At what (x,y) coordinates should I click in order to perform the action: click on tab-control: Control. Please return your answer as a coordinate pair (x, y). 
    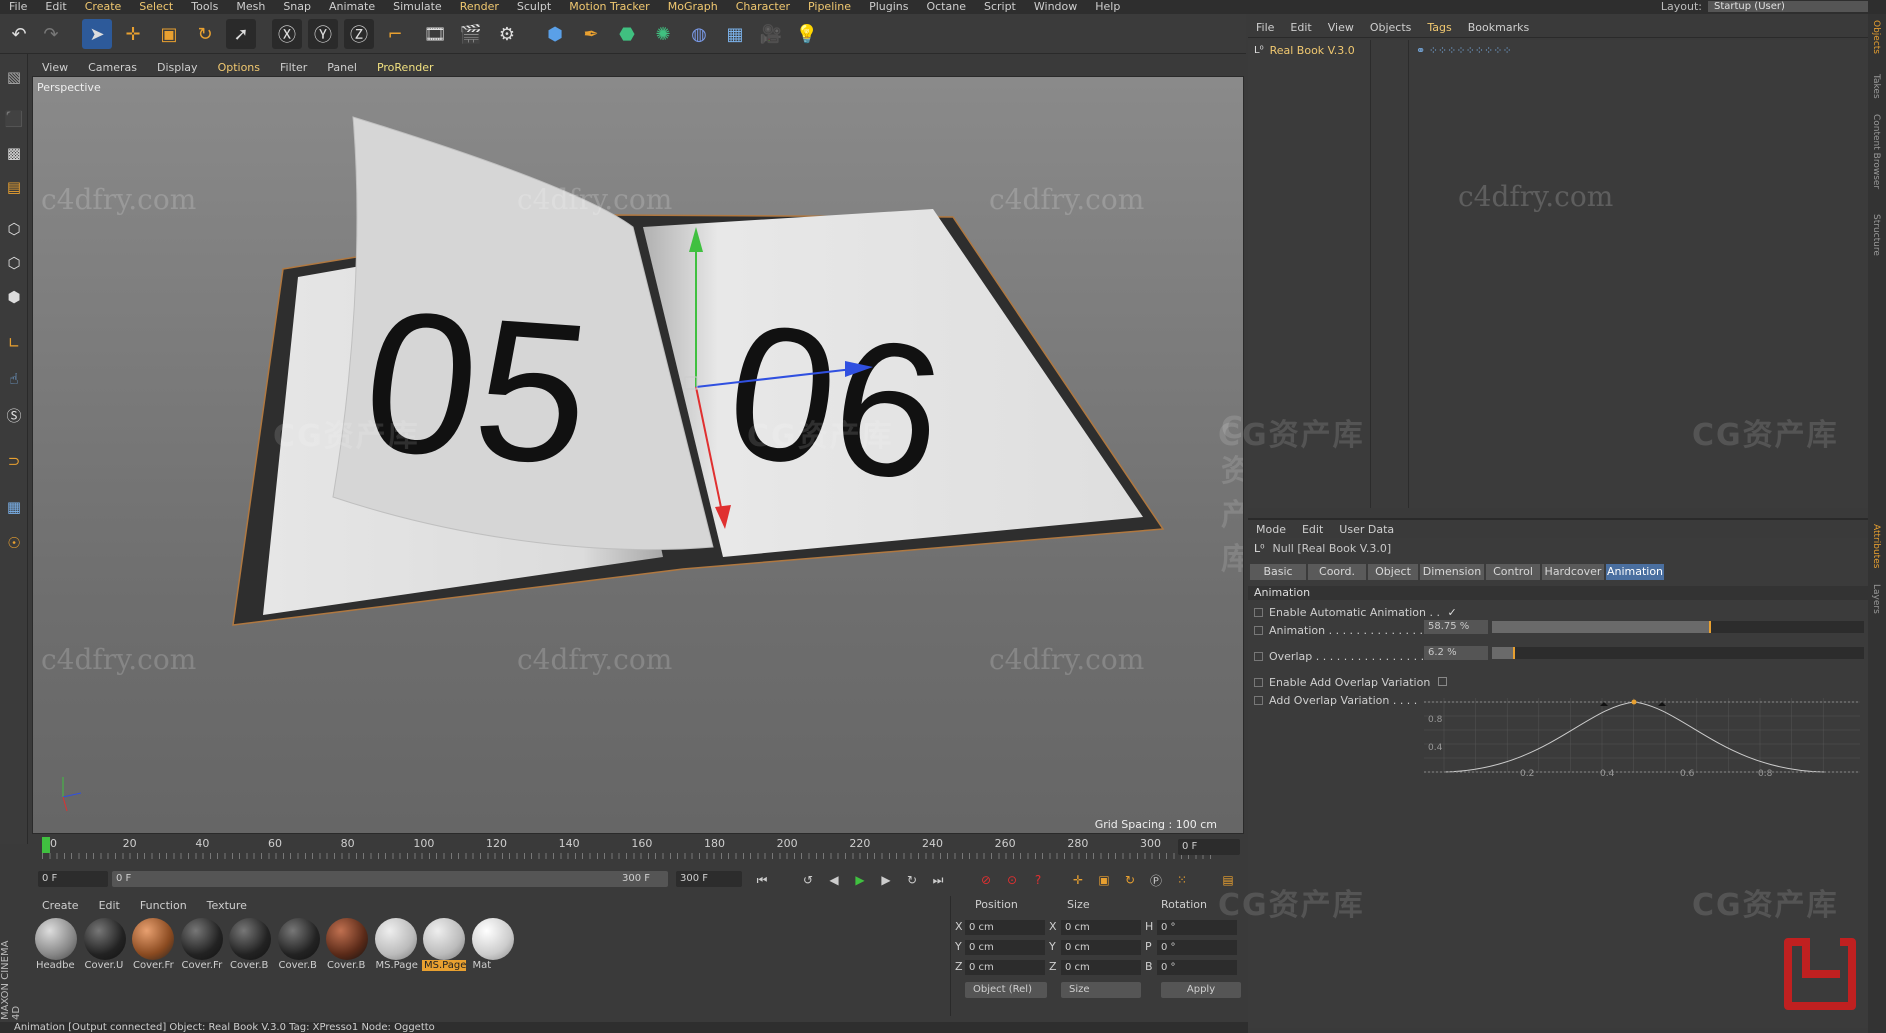
    Looking at the image, I should click on (1513, 572).